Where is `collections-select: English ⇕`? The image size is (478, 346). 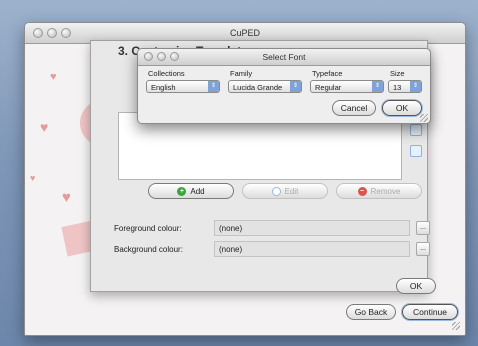 collections-select: English ⇕ is located at coordinates (183, 86).